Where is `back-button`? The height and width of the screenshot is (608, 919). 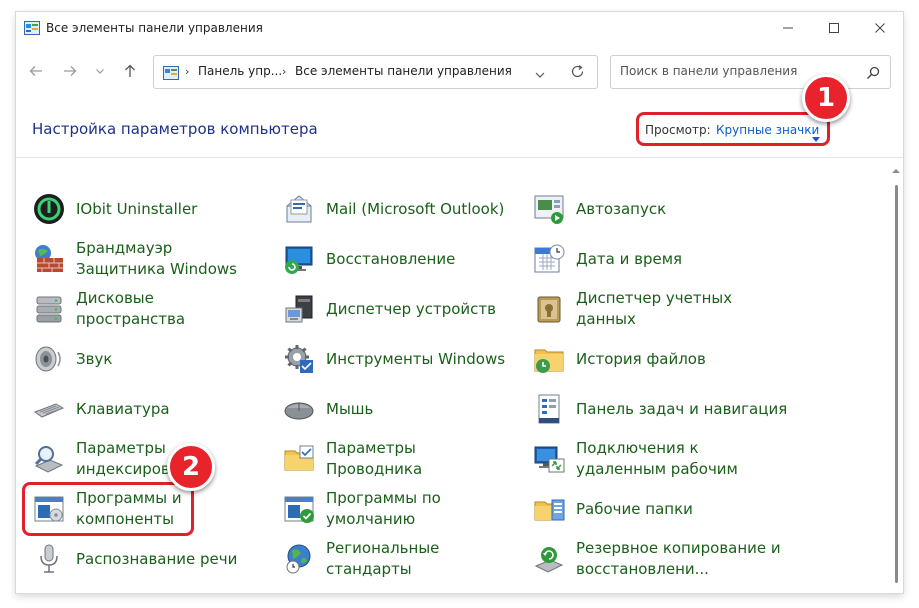 back-button is located at coordinates (36, 71).